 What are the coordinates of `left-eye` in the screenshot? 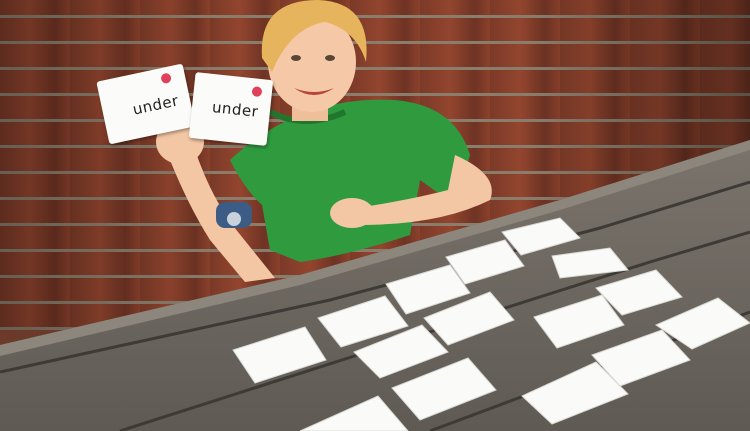 It's located at (296, 58).